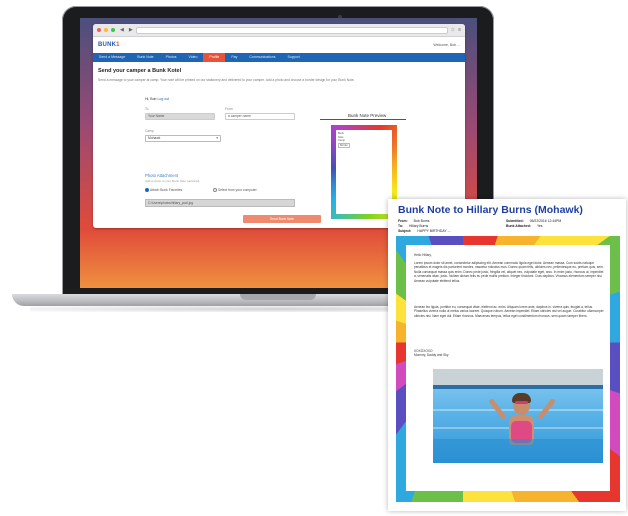 This screenshot has width=628, height=516. Describe the element at coordinates (459, 30) in the screenshot. I see `menu-icon: ≡` at that location.